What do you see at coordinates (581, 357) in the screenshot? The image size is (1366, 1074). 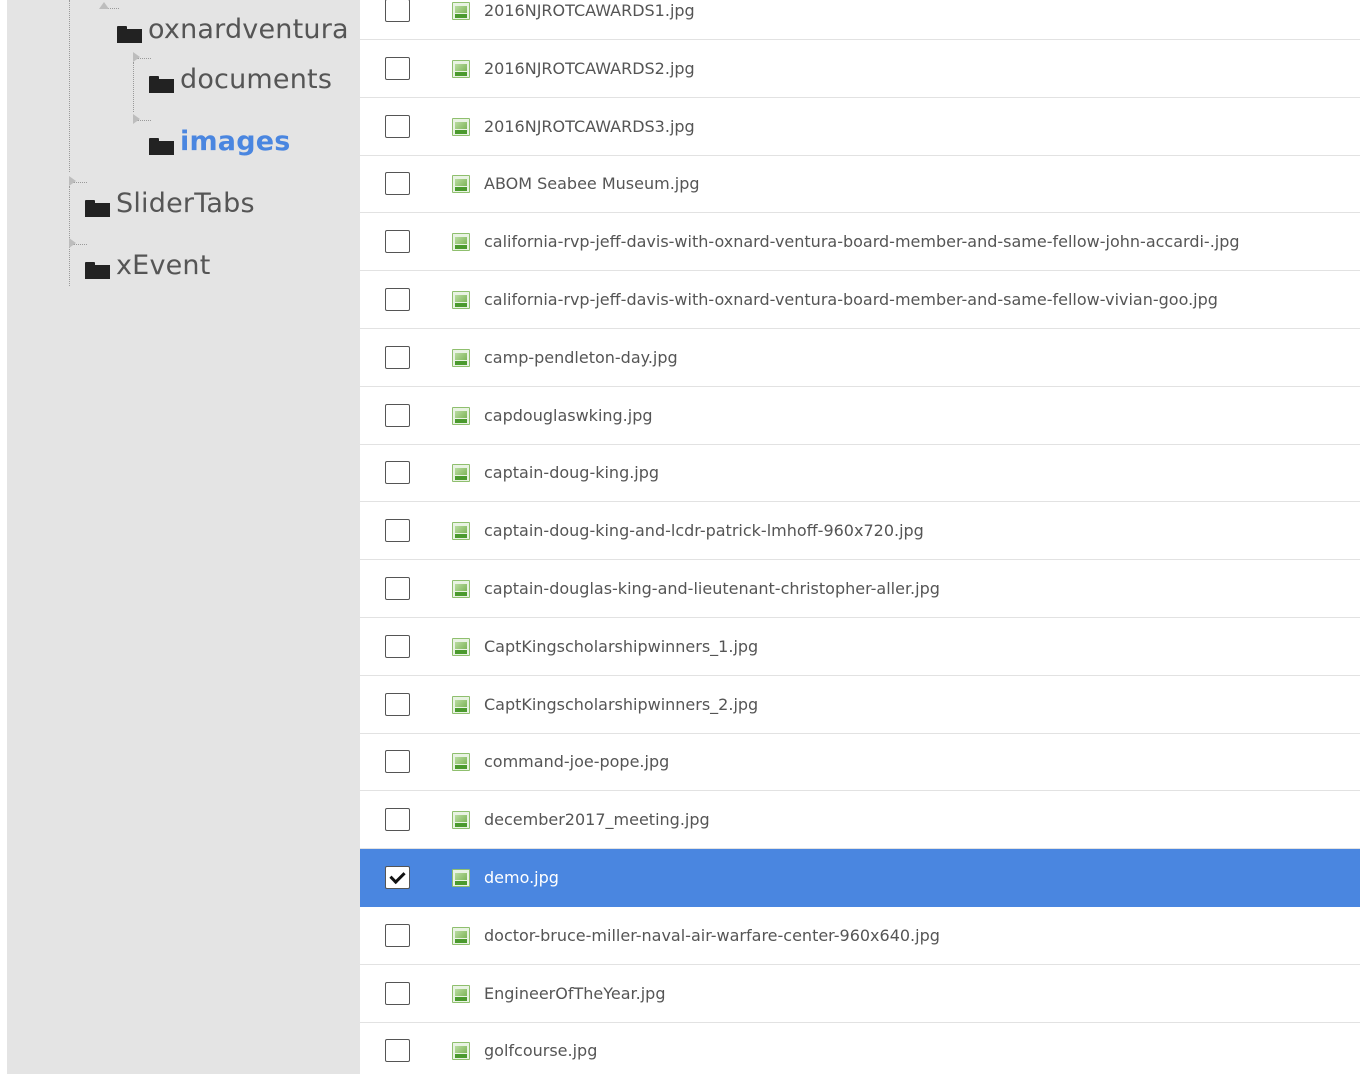 I see `file-name: camp-pendleton-day.jpg` at bounding box center [581, 357].